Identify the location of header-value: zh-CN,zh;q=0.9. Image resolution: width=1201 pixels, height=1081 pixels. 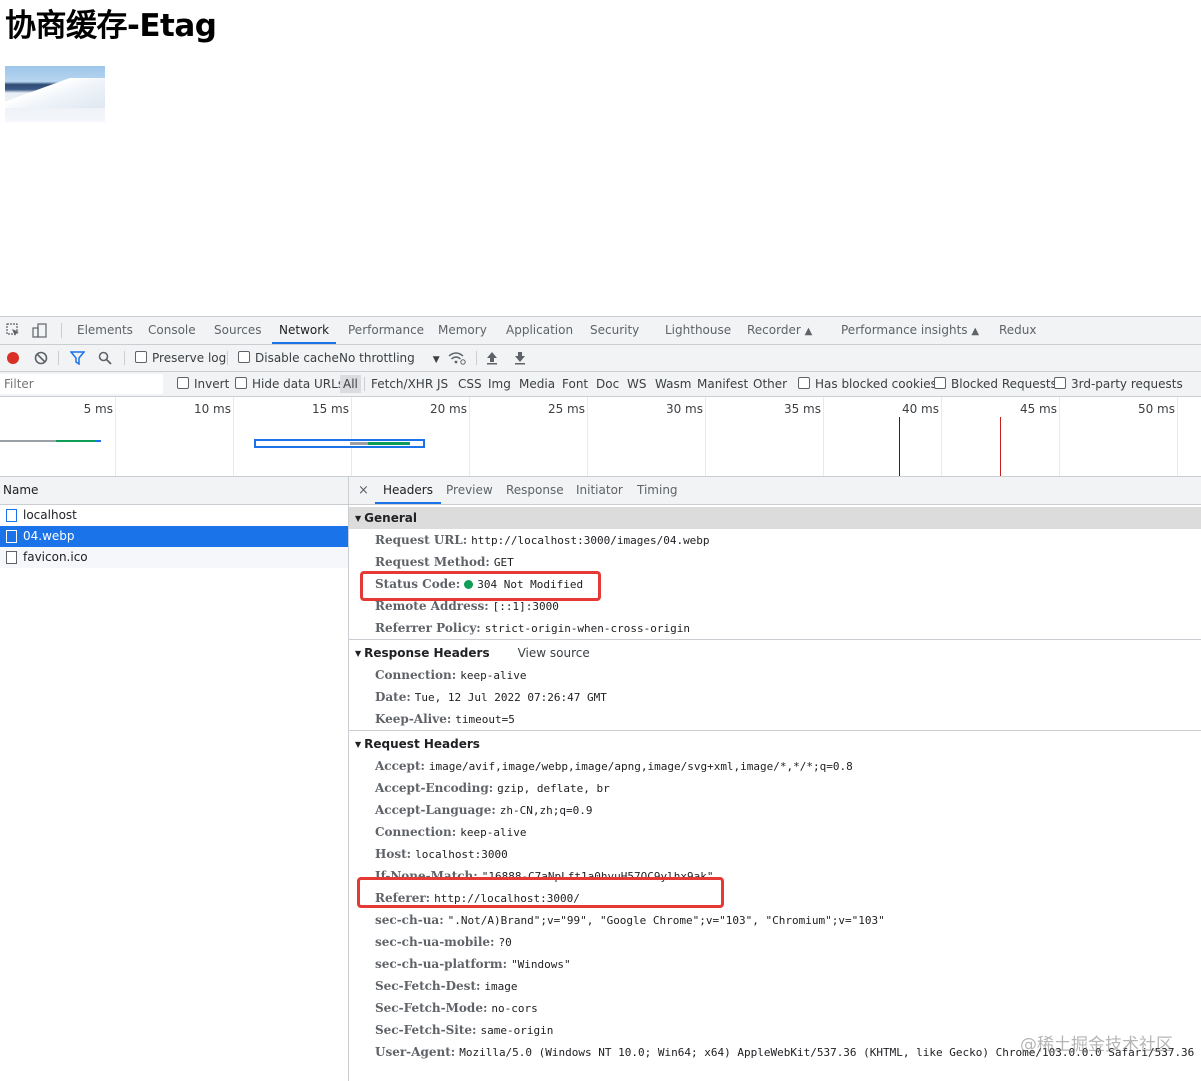
(546, 810).